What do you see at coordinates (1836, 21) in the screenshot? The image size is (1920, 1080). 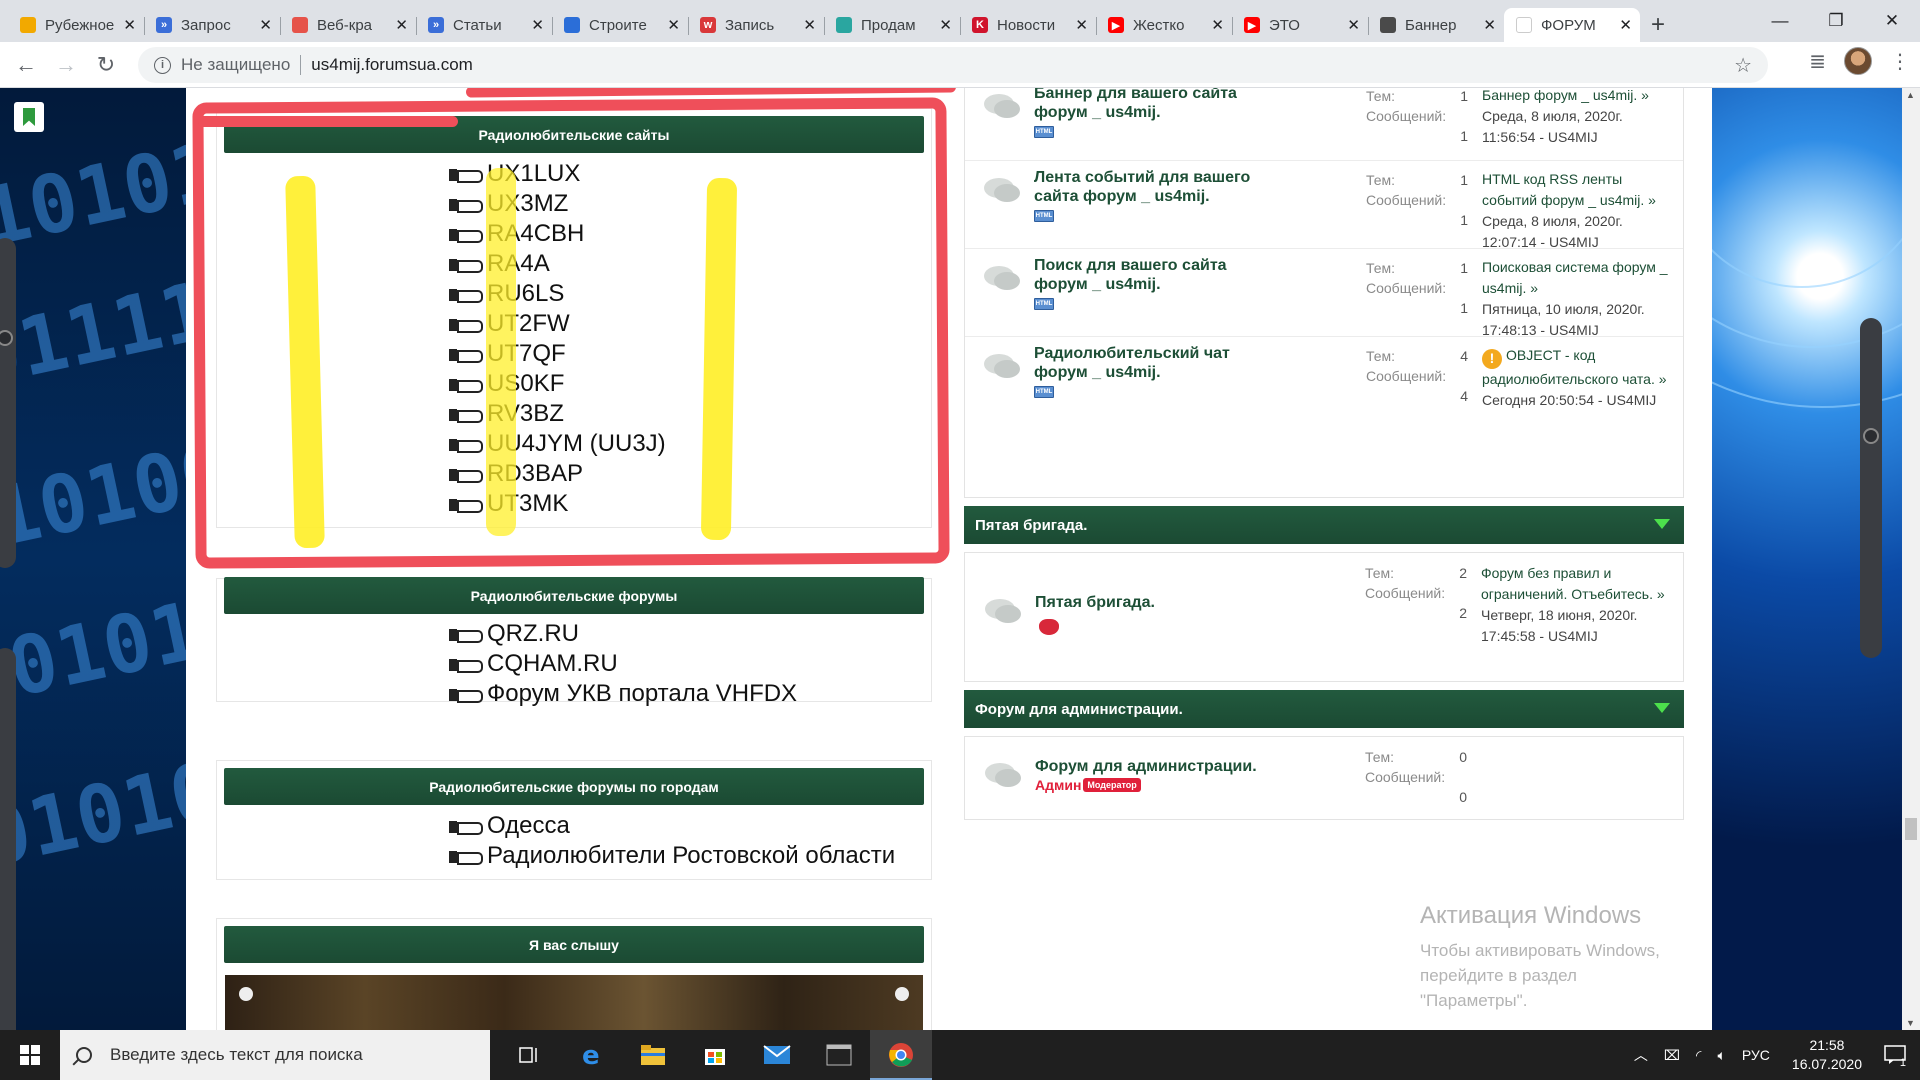 I see `maximize-button: ❐` at bounding box center [1836, 21].